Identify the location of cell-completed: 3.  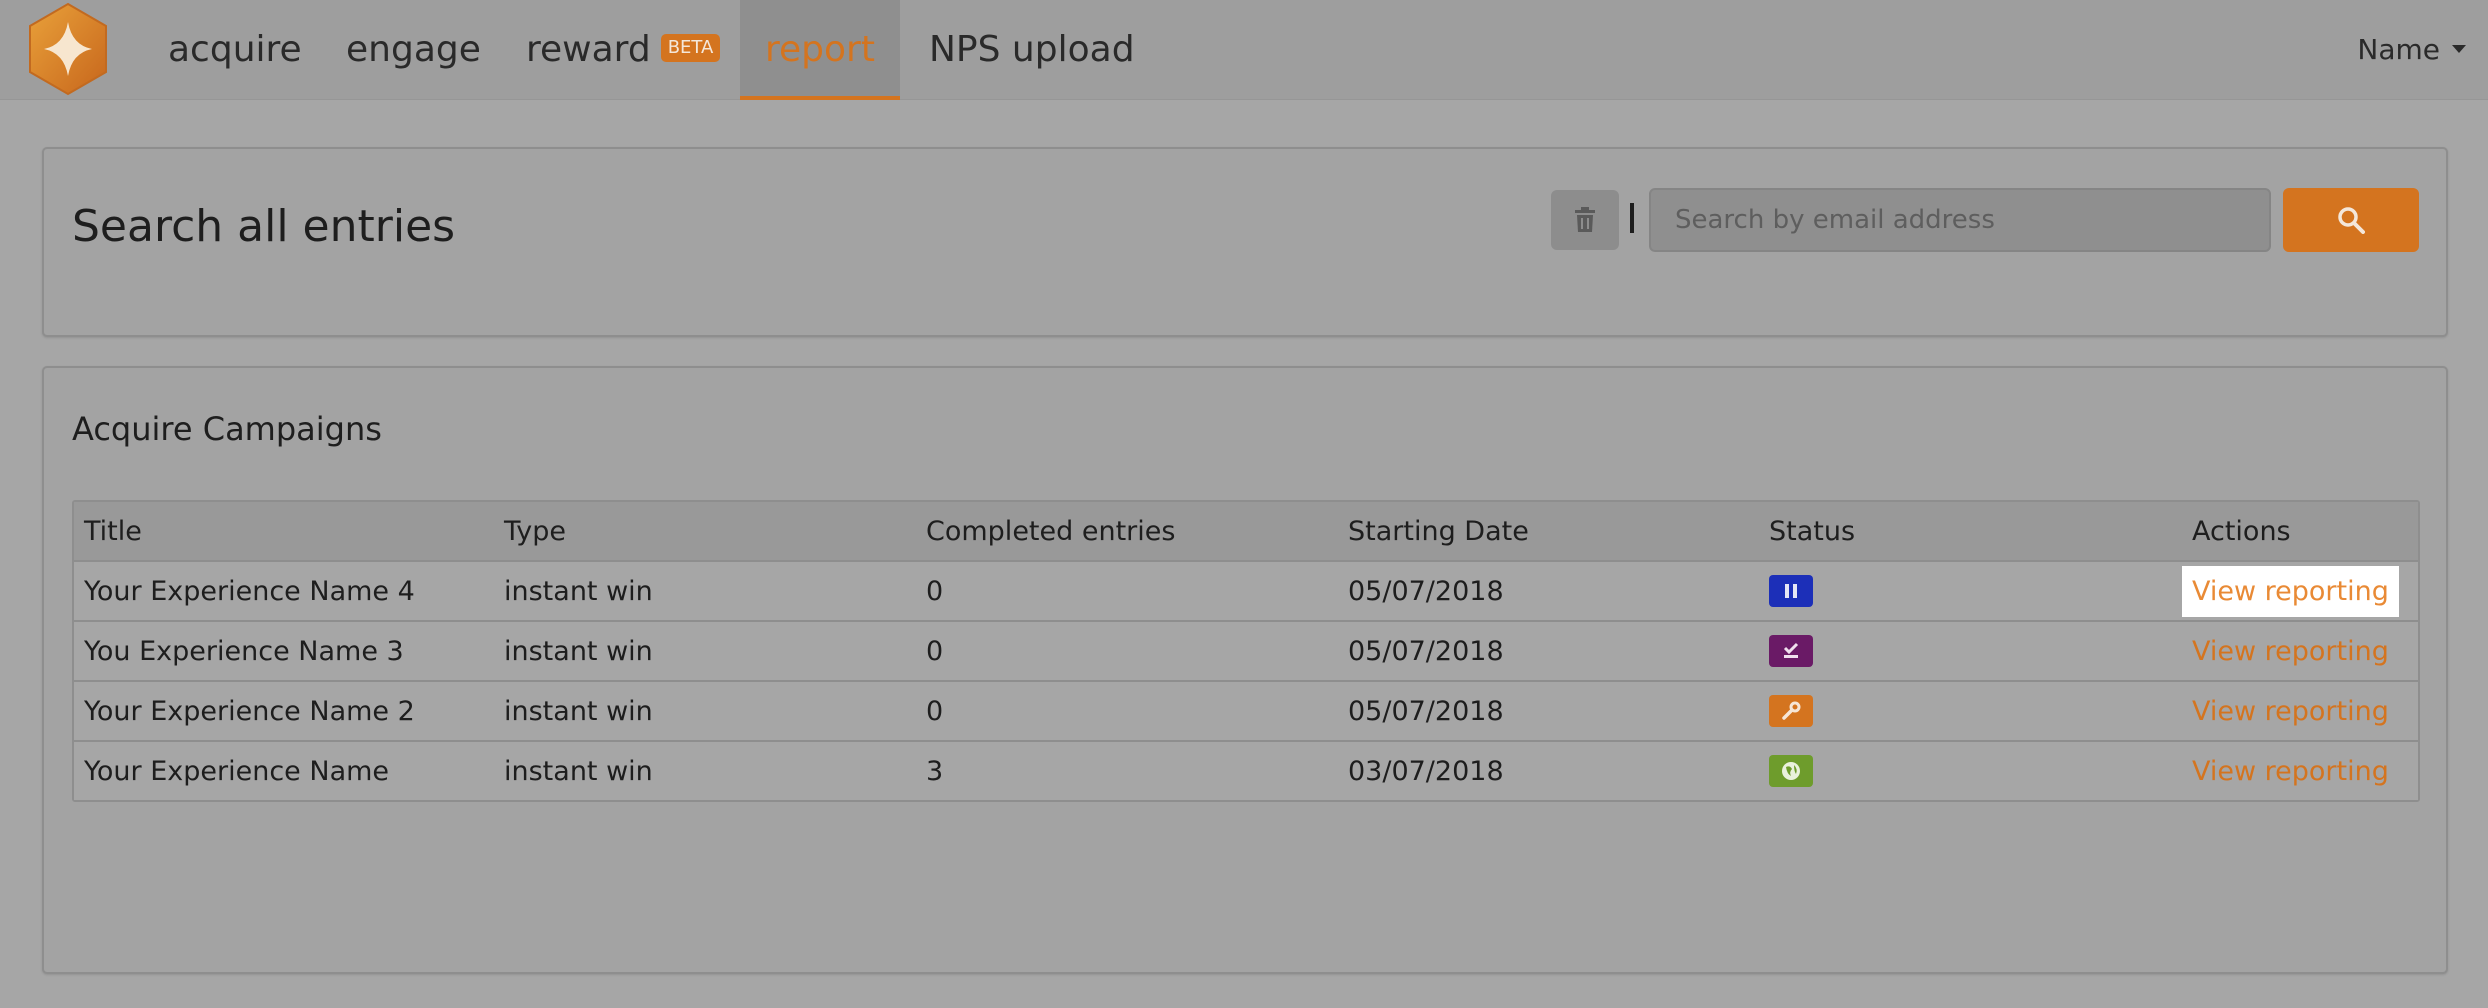
(935, 771).